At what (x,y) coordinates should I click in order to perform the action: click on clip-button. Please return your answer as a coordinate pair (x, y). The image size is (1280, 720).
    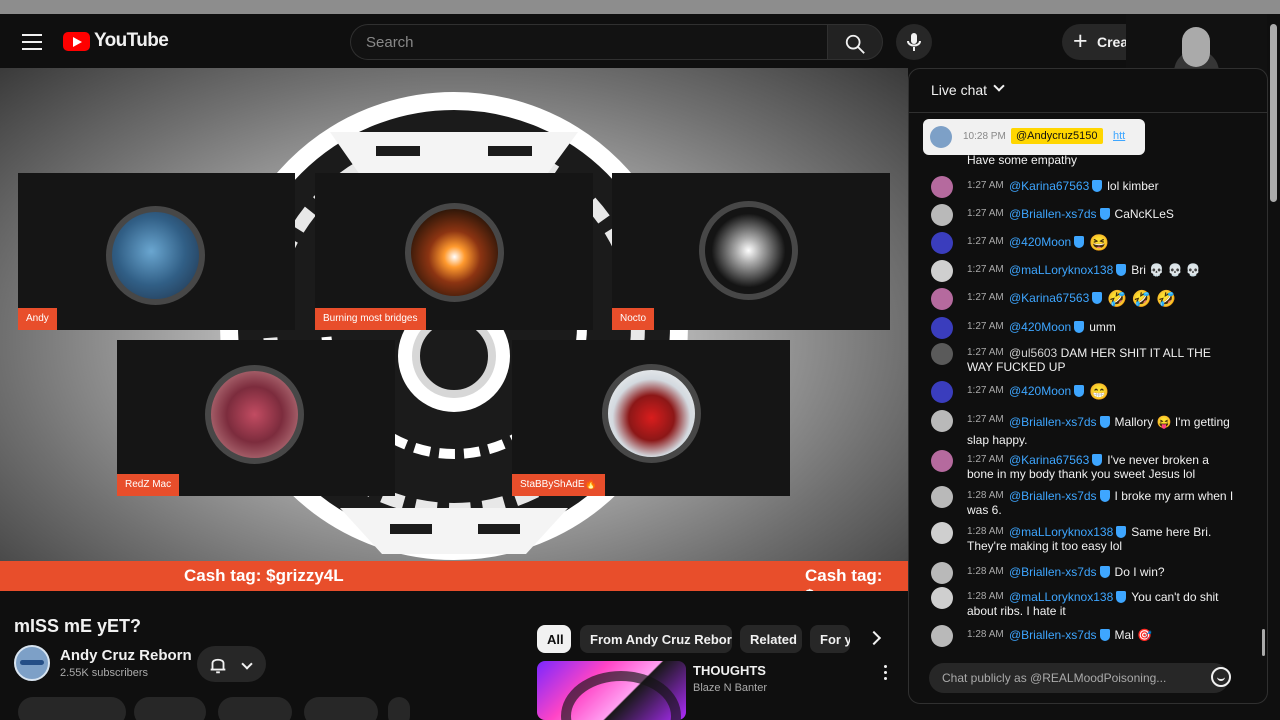
    Looking at the image, I should click on (341, 708).